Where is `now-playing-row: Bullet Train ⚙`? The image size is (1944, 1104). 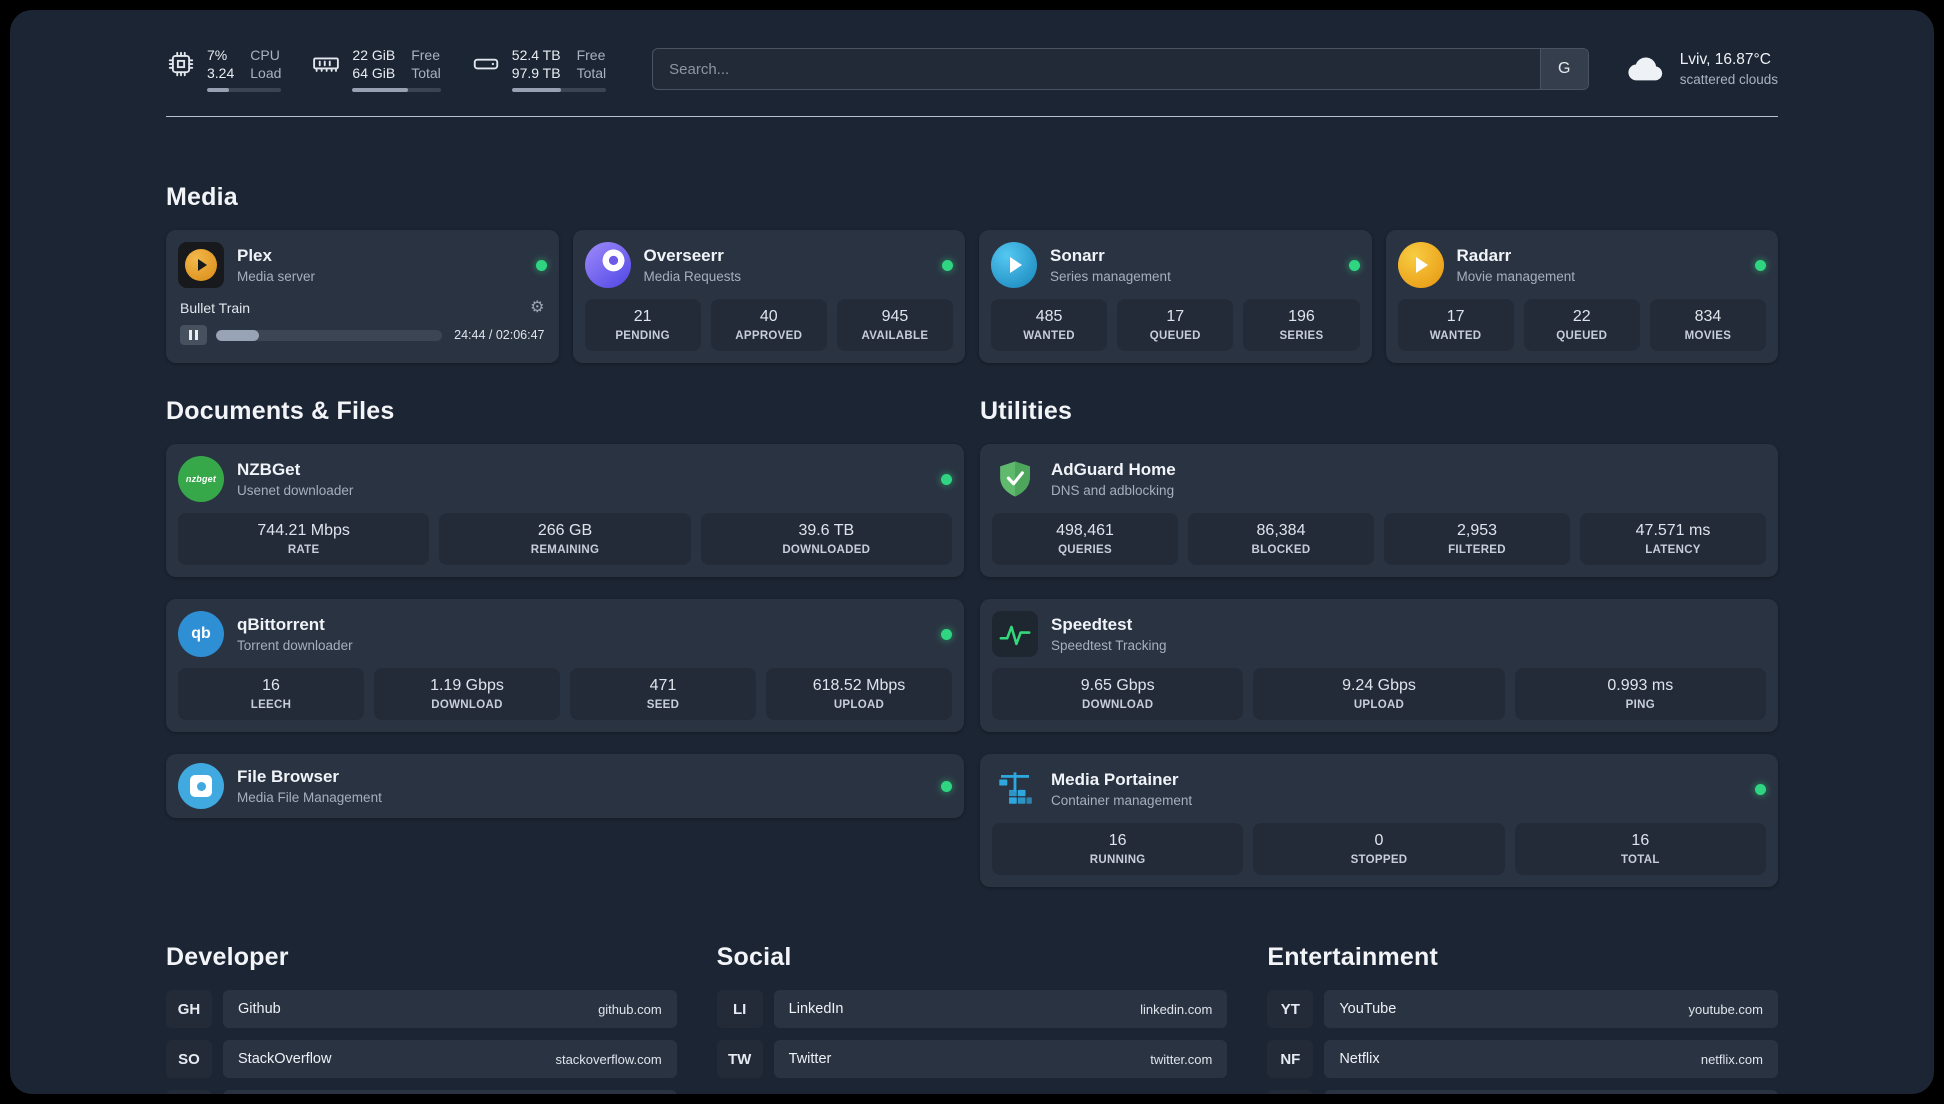 now-playing-row: Bullet Train ⚙ is located at coordinates (362, 308).